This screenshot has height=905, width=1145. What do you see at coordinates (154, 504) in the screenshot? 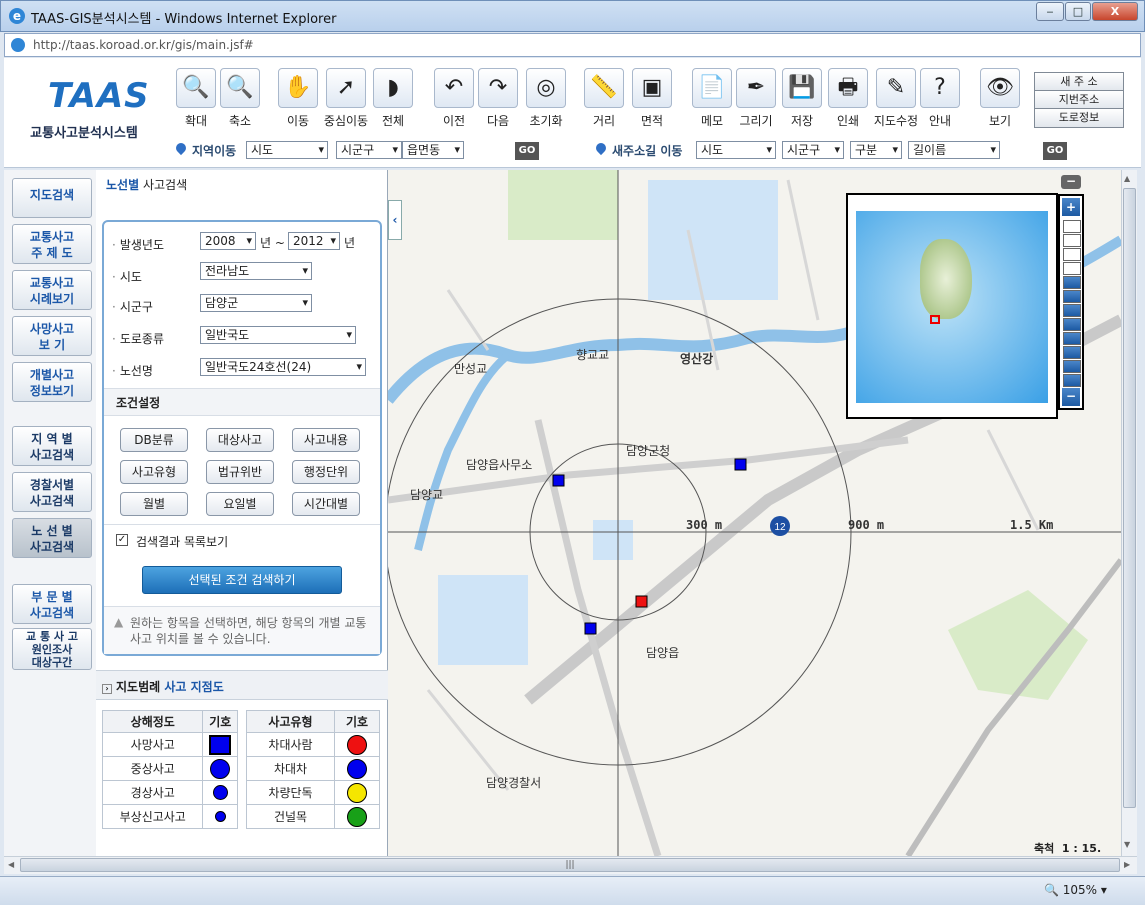
I see `condition-button: 월별` at bounding box center [154, 504].